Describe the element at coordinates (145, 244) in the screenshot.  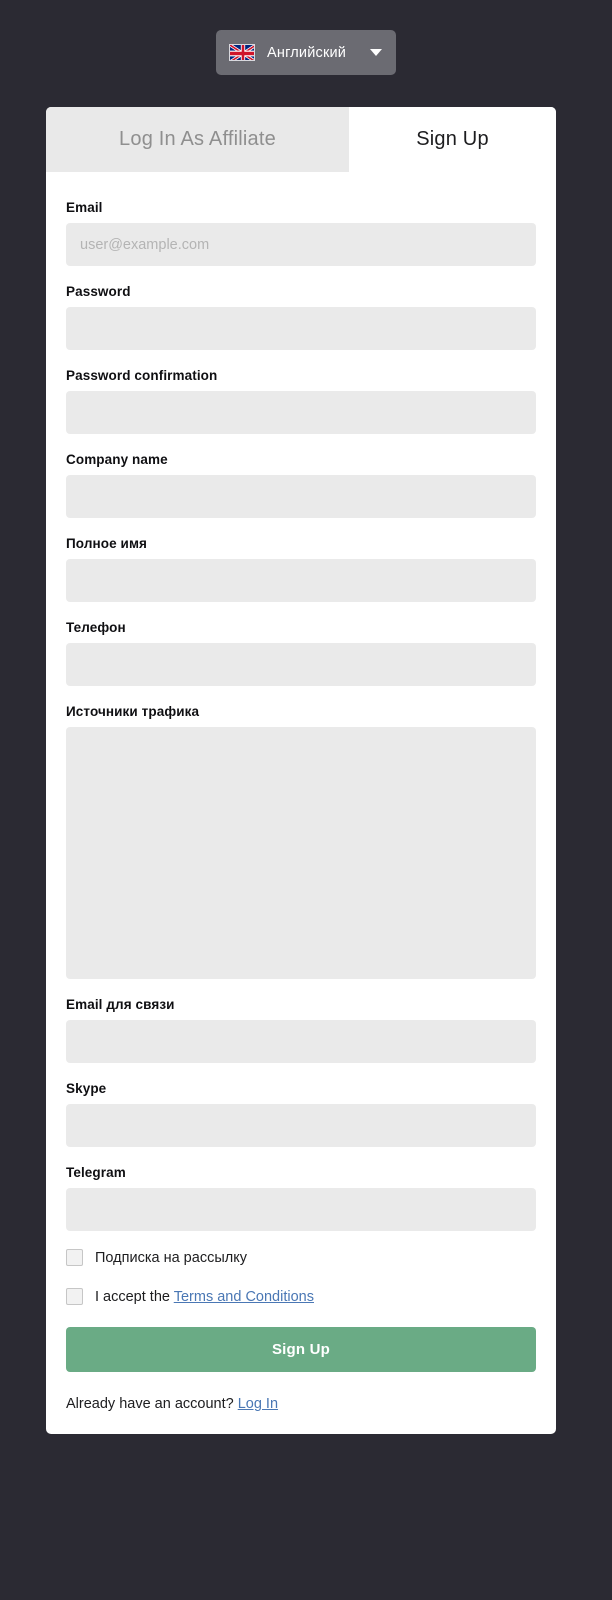
I see `email-placeholder: user@example.com` at that location.